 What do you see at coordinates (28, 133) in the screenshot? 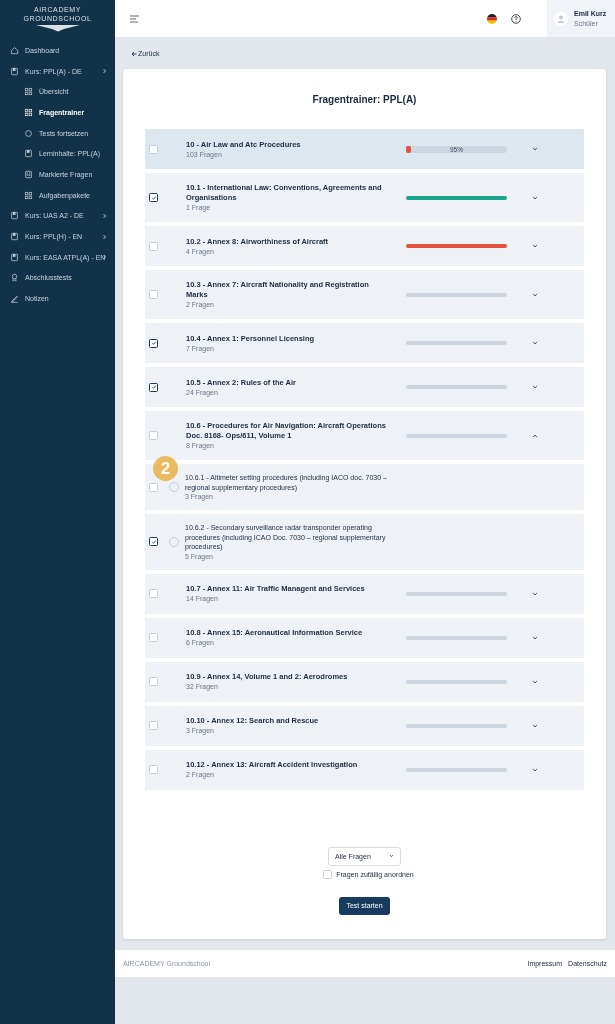
I see `circle-icon` at bounding box center [28, 133].